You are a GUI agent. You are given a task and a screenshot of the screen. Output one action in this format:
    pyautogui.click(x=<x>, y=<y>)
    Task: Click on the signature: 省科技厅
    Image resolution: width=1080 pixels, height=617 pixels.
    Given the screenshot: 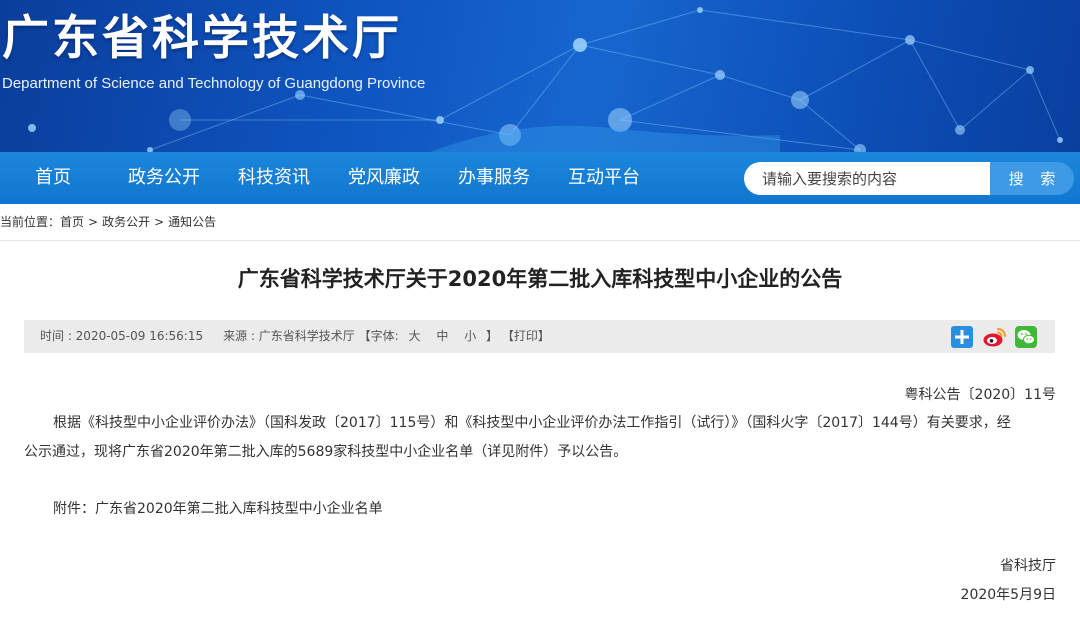 What is the action you would take?
    pyautogui.click(x=1028, y=566)
    